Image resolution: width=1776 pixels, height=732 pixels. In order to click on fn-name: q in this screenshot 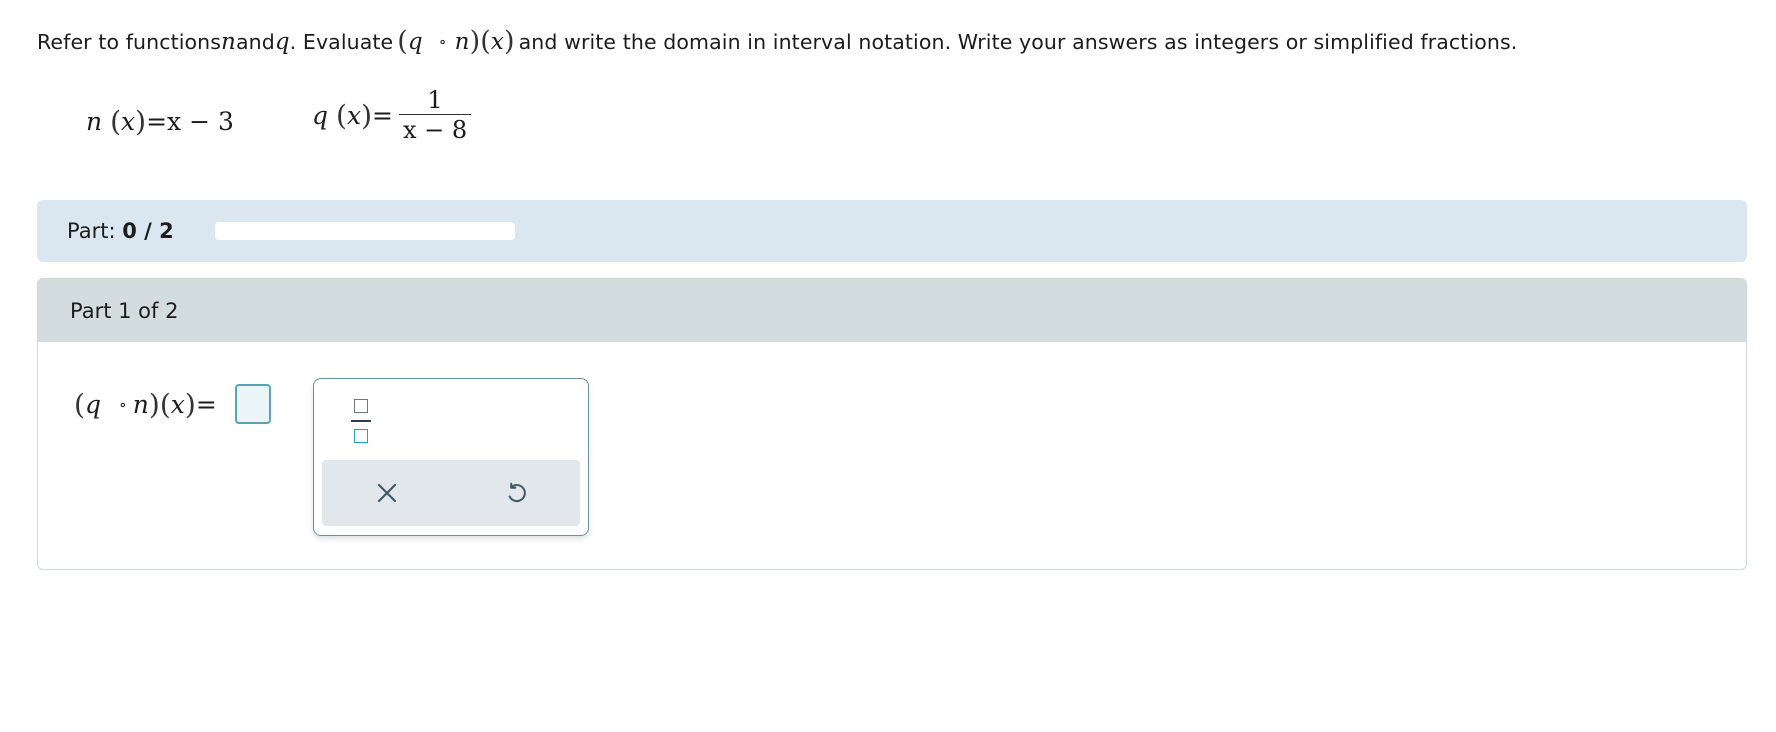, I will do `click(320, 116)`.